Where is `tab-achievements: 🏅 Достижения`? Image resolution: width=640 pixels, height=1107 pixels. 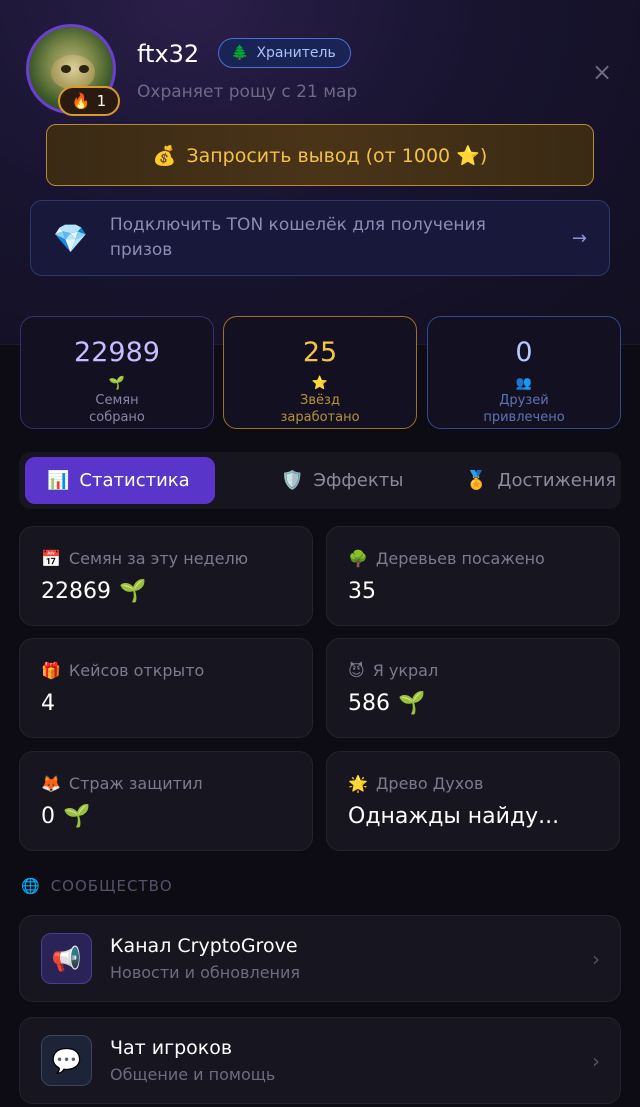 tab-achievements: 🏅 Достижения is located at coordinates (540, 480).